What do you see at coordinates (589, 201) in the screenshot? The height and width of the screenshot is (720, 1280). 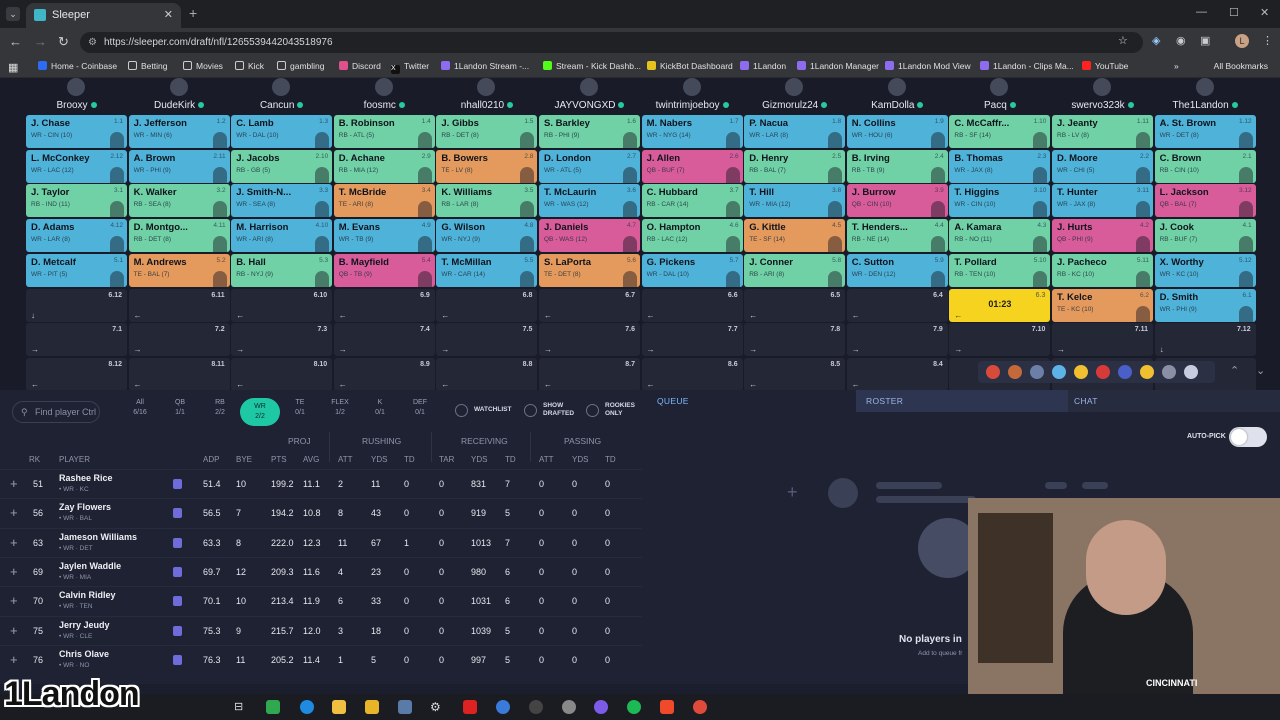 I see `drafted-player-card: T. McLaurin WR - WAS (12) 3.6` at bounding box center [589, 201].